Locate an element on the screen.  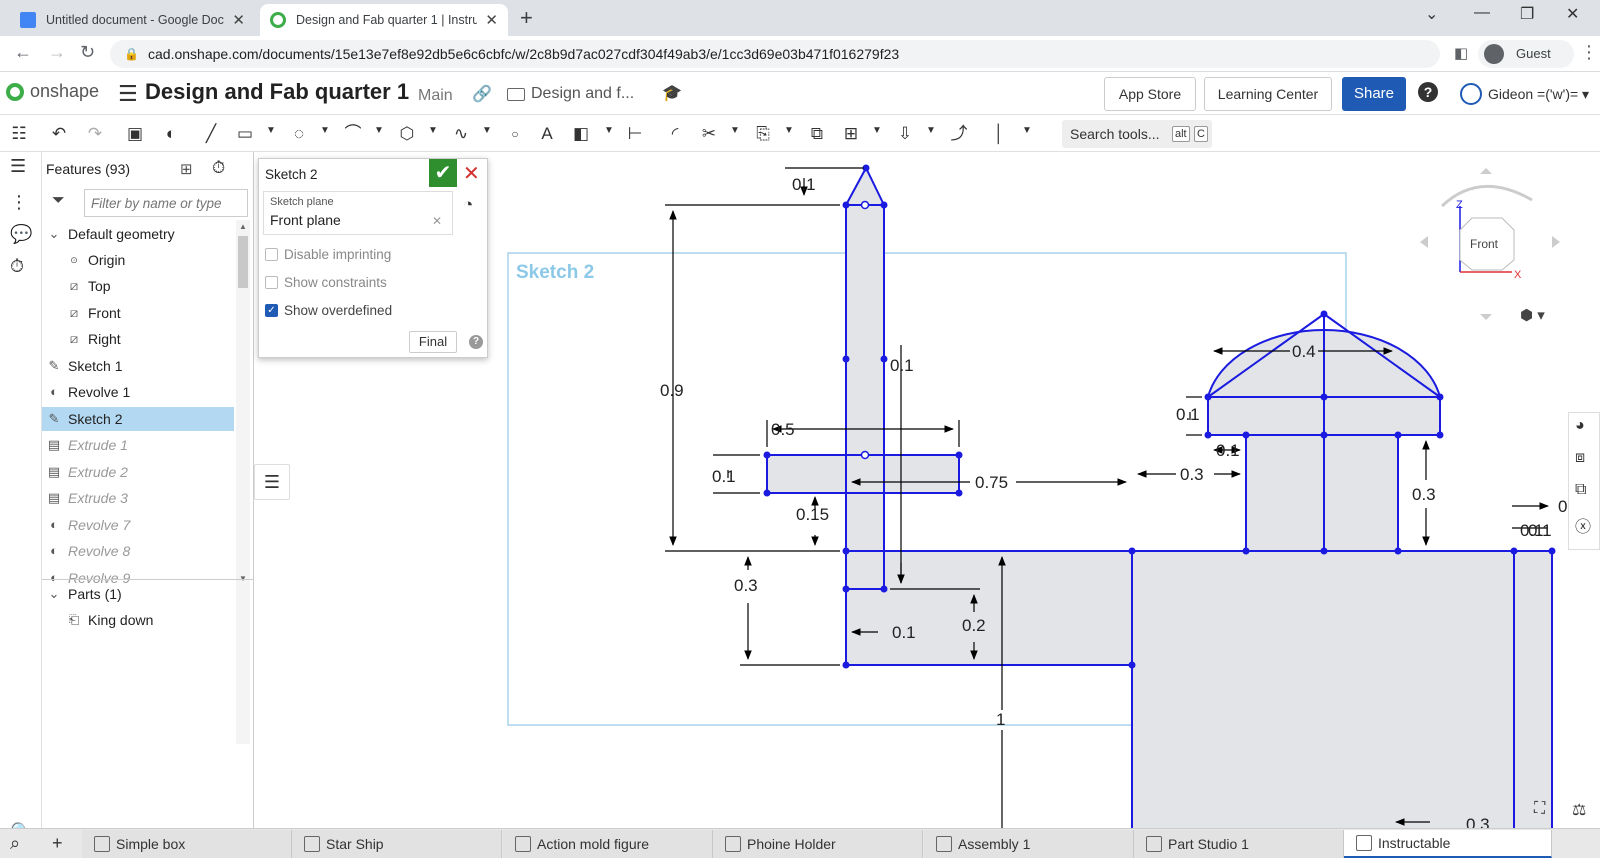
line-icon: ╱ is located at coordinates (211, 134).